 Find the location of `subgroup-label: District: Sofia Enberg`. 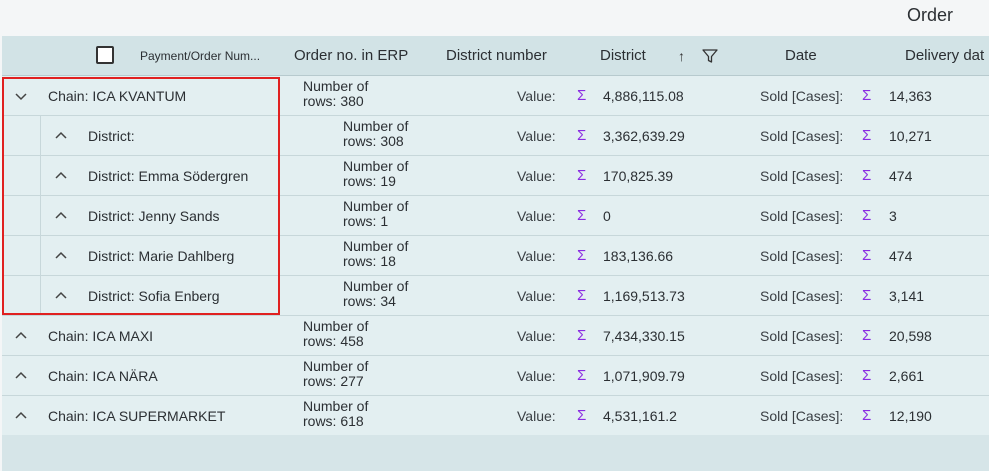

subgroup-label: District: Sofia Enberg is located at coordinates (154, 296).